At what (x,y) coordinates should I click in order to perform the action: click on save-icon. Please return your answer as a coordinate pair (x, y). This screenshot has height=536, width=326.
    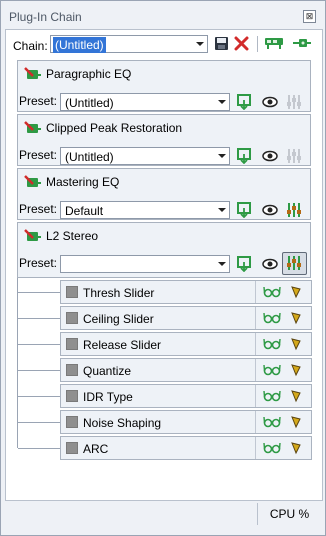
    Looking at the image, I should click on (221, 43).